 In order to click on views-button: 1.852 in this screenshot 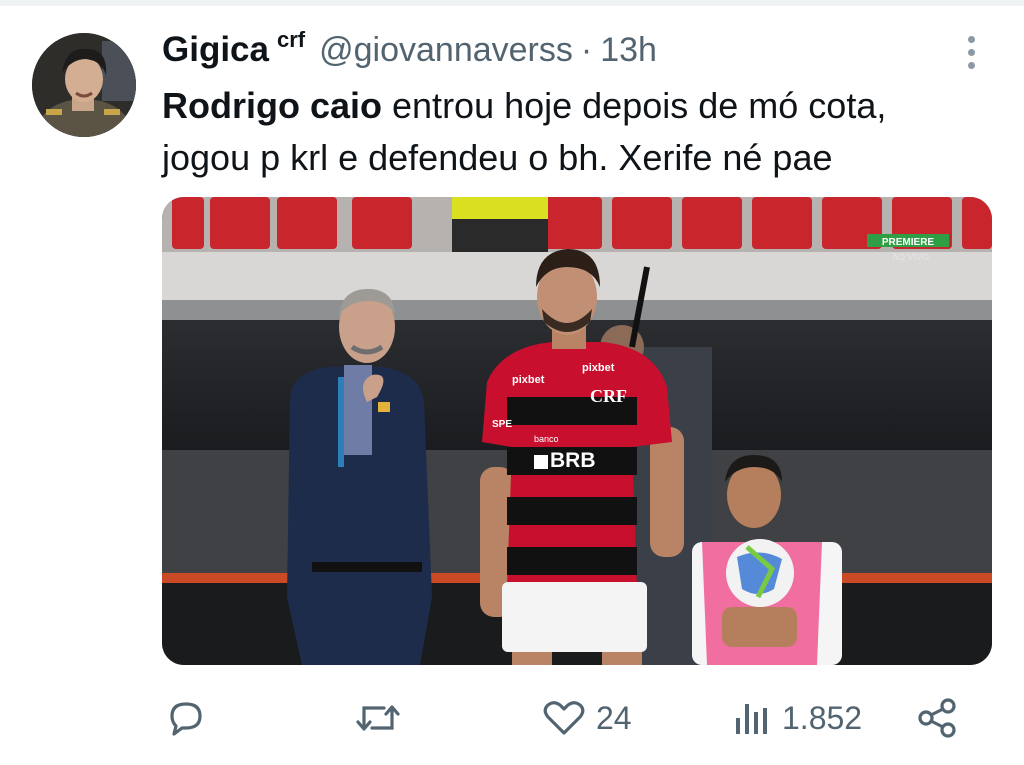, I will do `click(797, 718)`.